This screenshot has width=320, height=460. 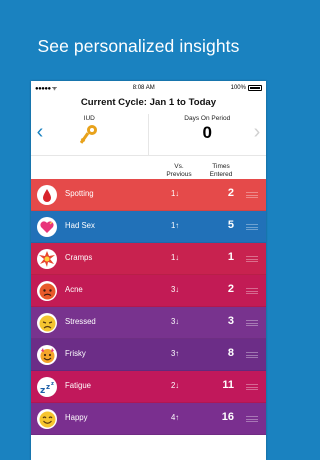 What do you see at coordinates (47, 259) in the screenshot?
I see `burst-icon` at bounding box center [47, 259].